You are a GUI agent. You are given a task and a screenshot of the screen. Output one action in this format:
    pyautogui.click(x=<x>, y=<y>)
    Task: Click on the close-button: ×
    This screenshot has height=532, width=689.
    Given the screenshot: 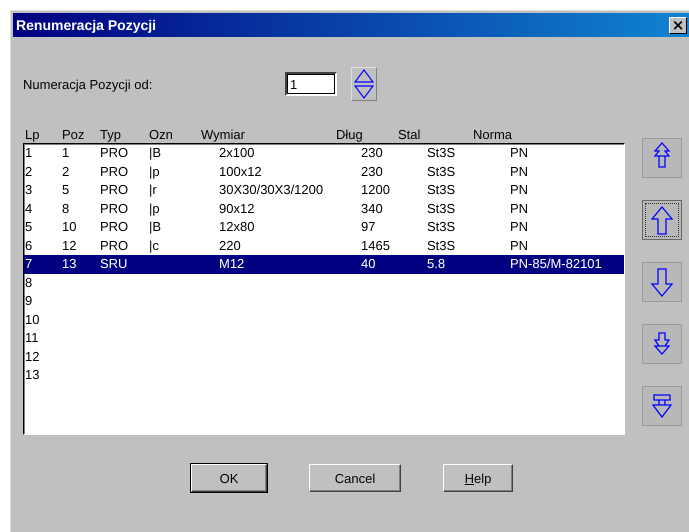 What is the action you would take?
    pyautogui.click(x=678, y=25)
    